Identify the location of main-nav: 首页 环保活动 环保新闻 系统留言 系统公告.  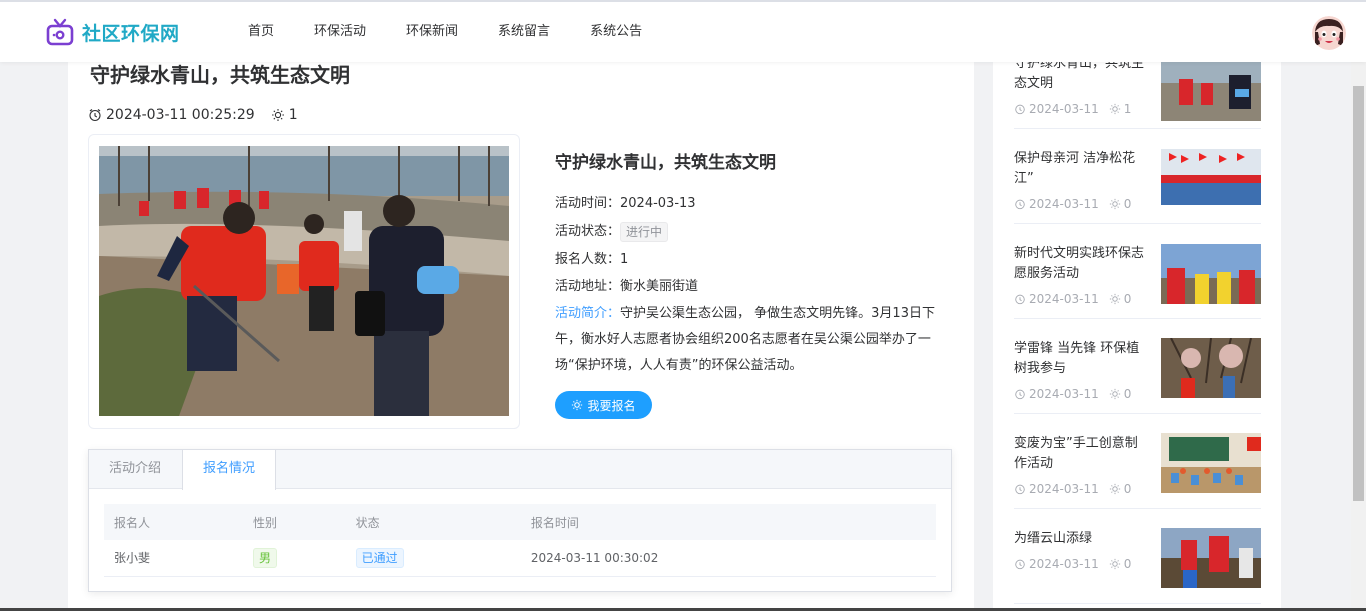
(445, 32).